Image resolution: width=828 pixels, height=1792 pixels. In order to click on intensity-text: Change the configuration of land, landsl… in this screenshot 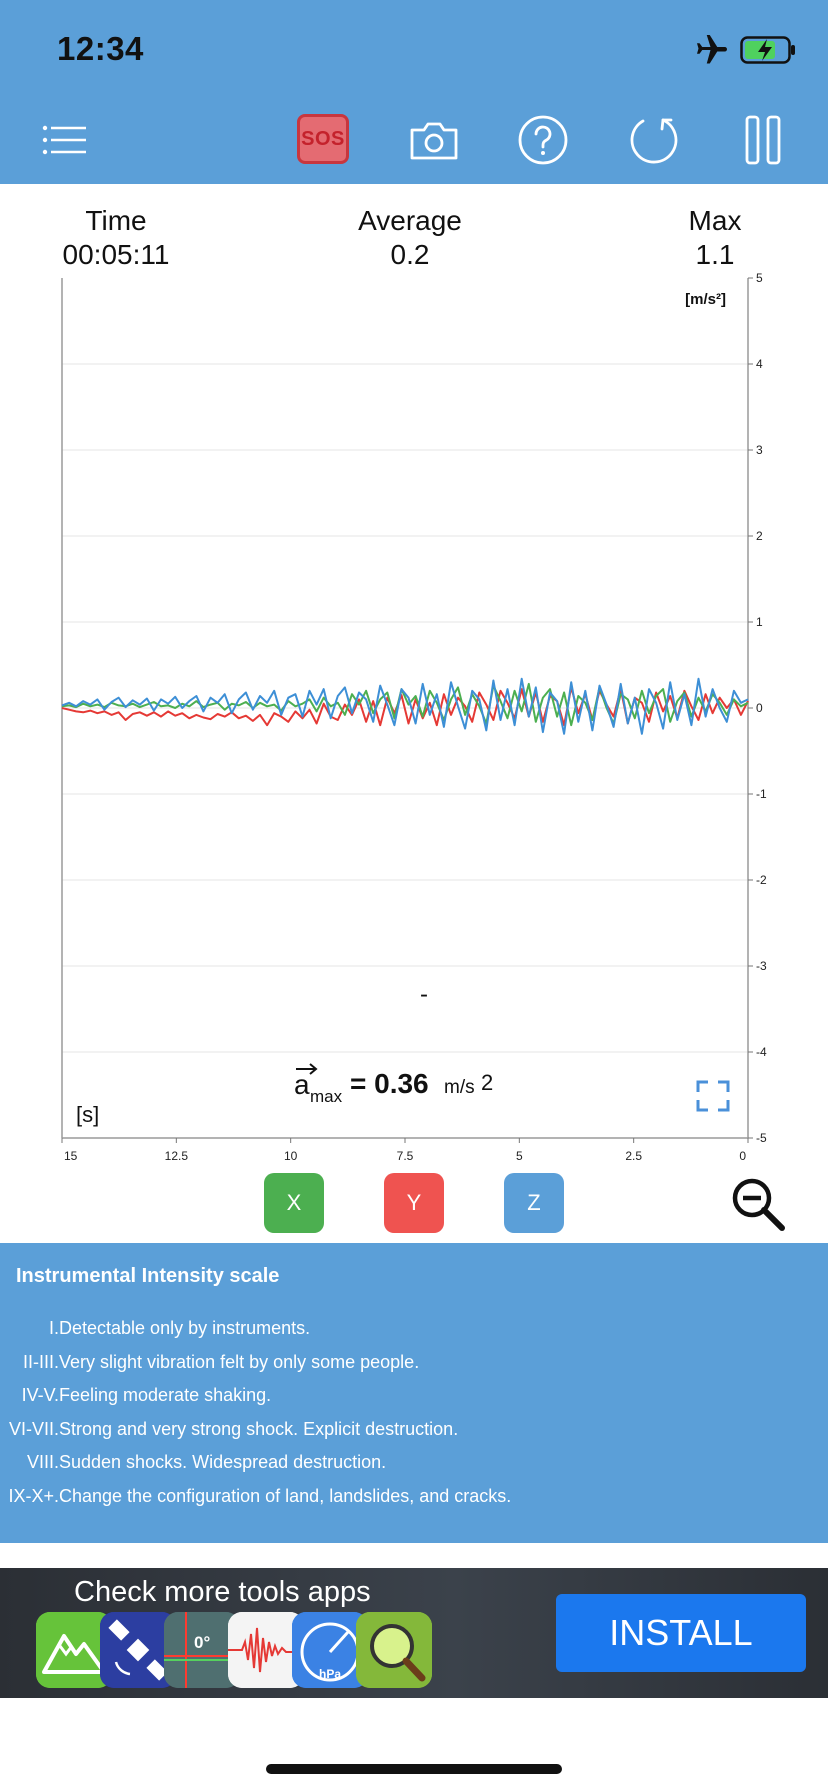, I will do `click(285, 1495)`.